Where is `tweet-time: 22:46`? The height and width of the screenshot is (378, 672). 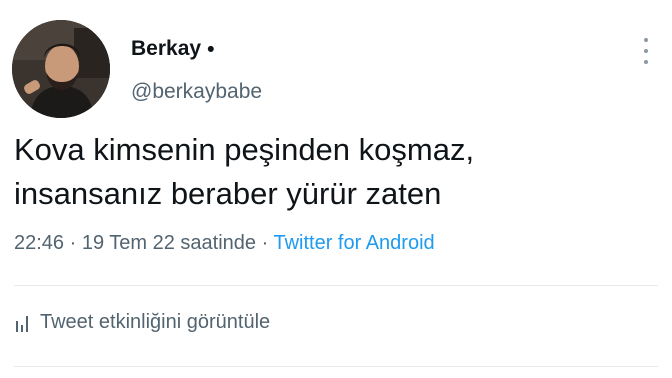
tweet-time: 22:46 is located at coordinates (39, 243).